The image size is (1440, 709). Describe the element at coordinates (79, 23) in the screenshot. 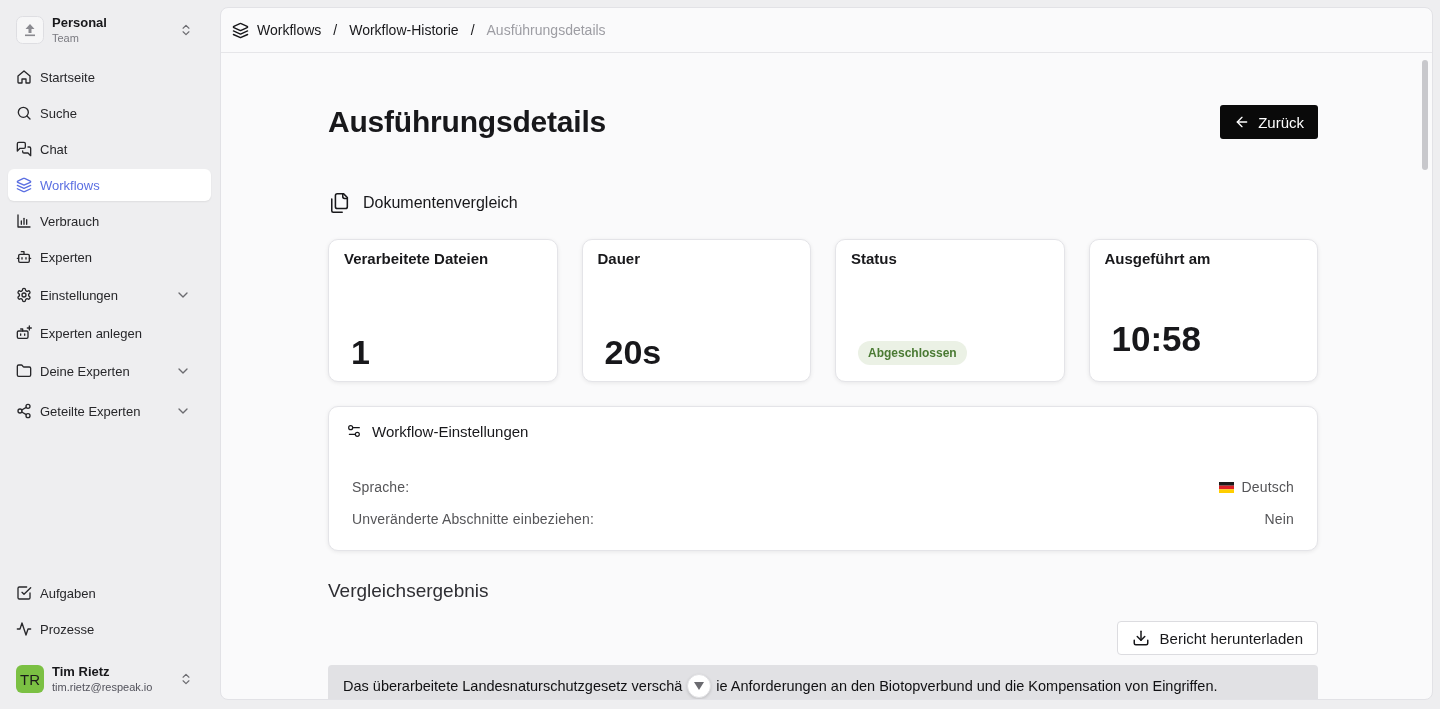

I see `workspace-name: Personal` at that location.